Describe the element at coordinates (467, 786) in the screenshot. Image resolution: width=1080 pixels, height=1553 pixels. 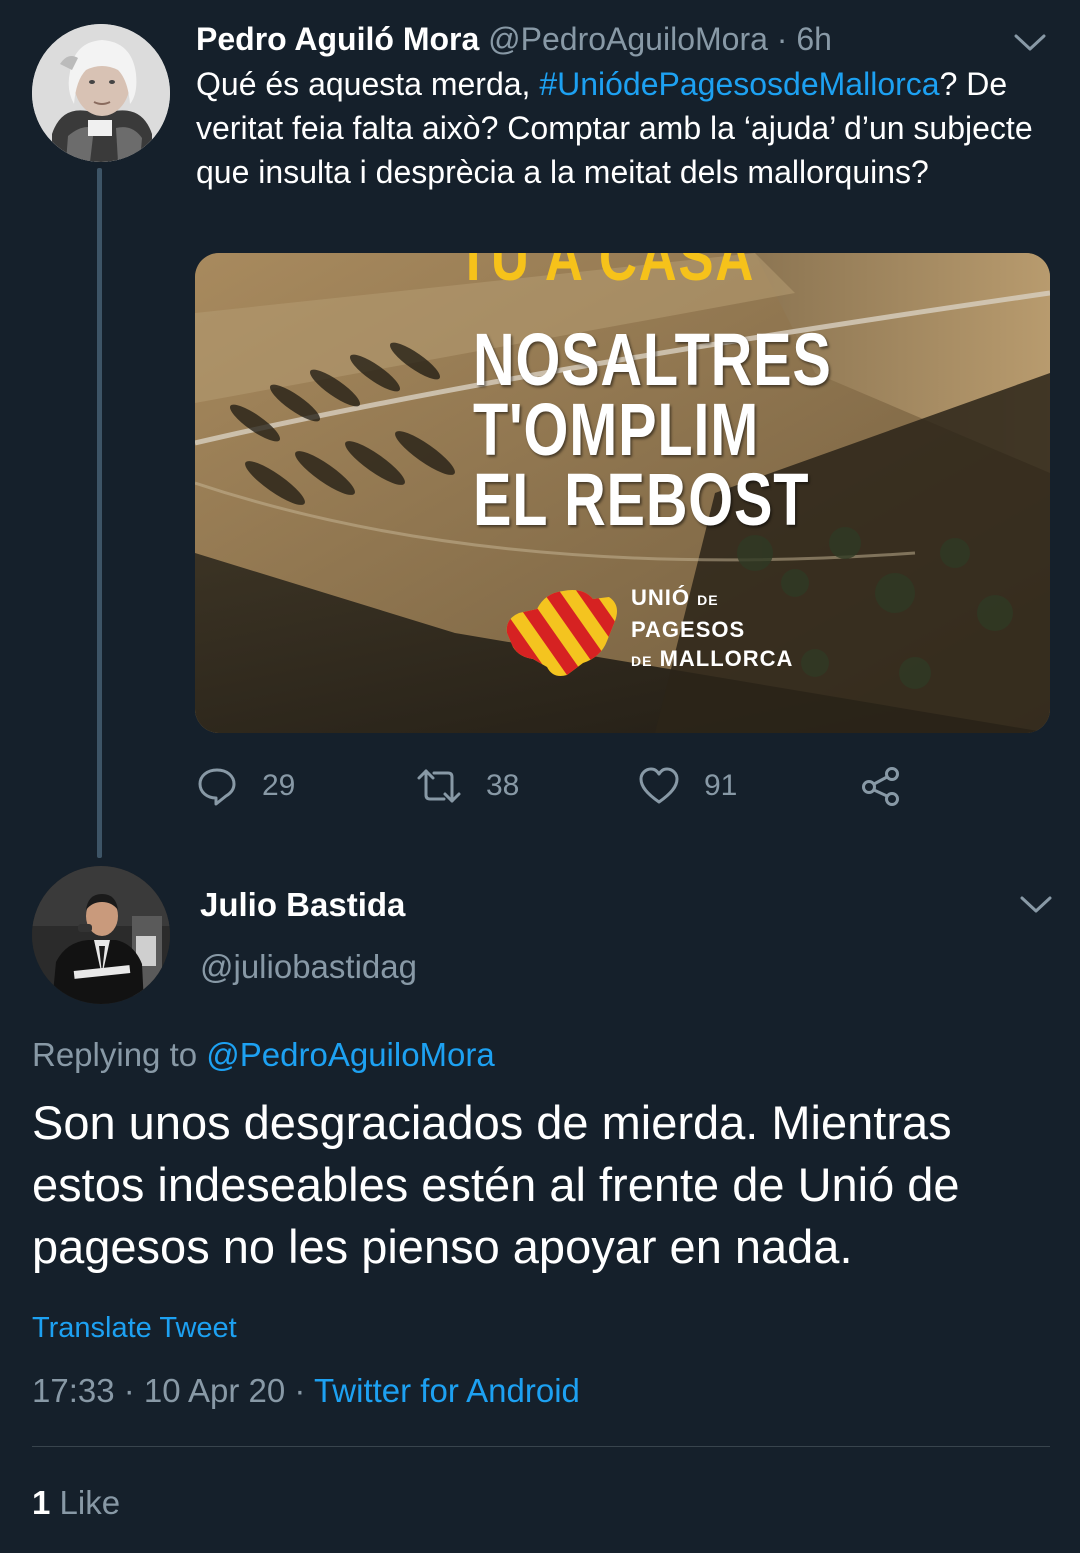
I see `retweet-button: 38` at that location.